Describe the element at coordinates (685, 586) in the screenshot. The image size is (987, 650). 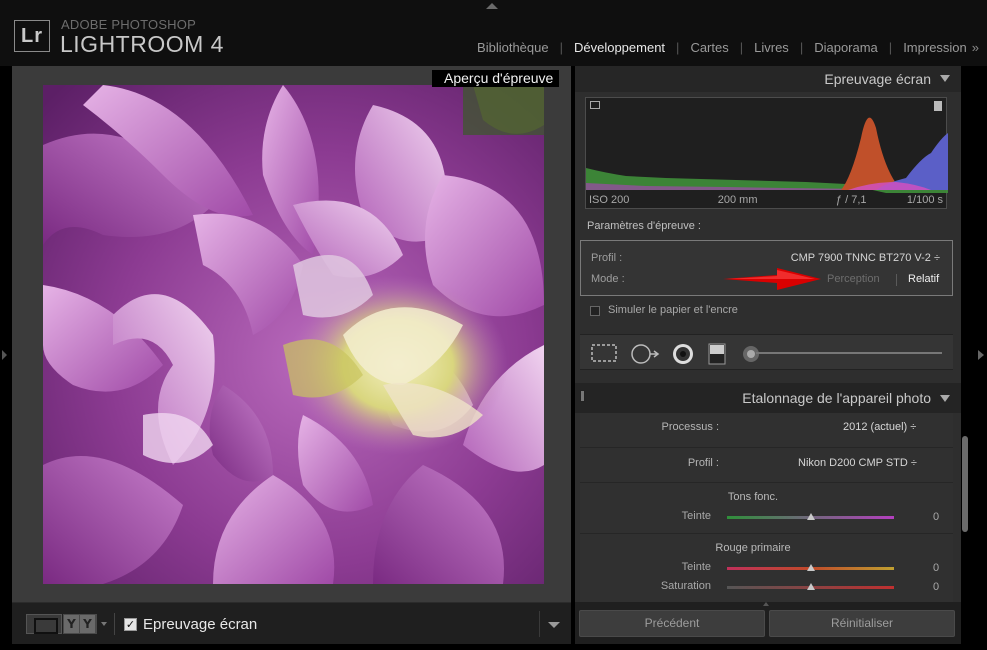
I see `slider-label: Saturation` at that location.